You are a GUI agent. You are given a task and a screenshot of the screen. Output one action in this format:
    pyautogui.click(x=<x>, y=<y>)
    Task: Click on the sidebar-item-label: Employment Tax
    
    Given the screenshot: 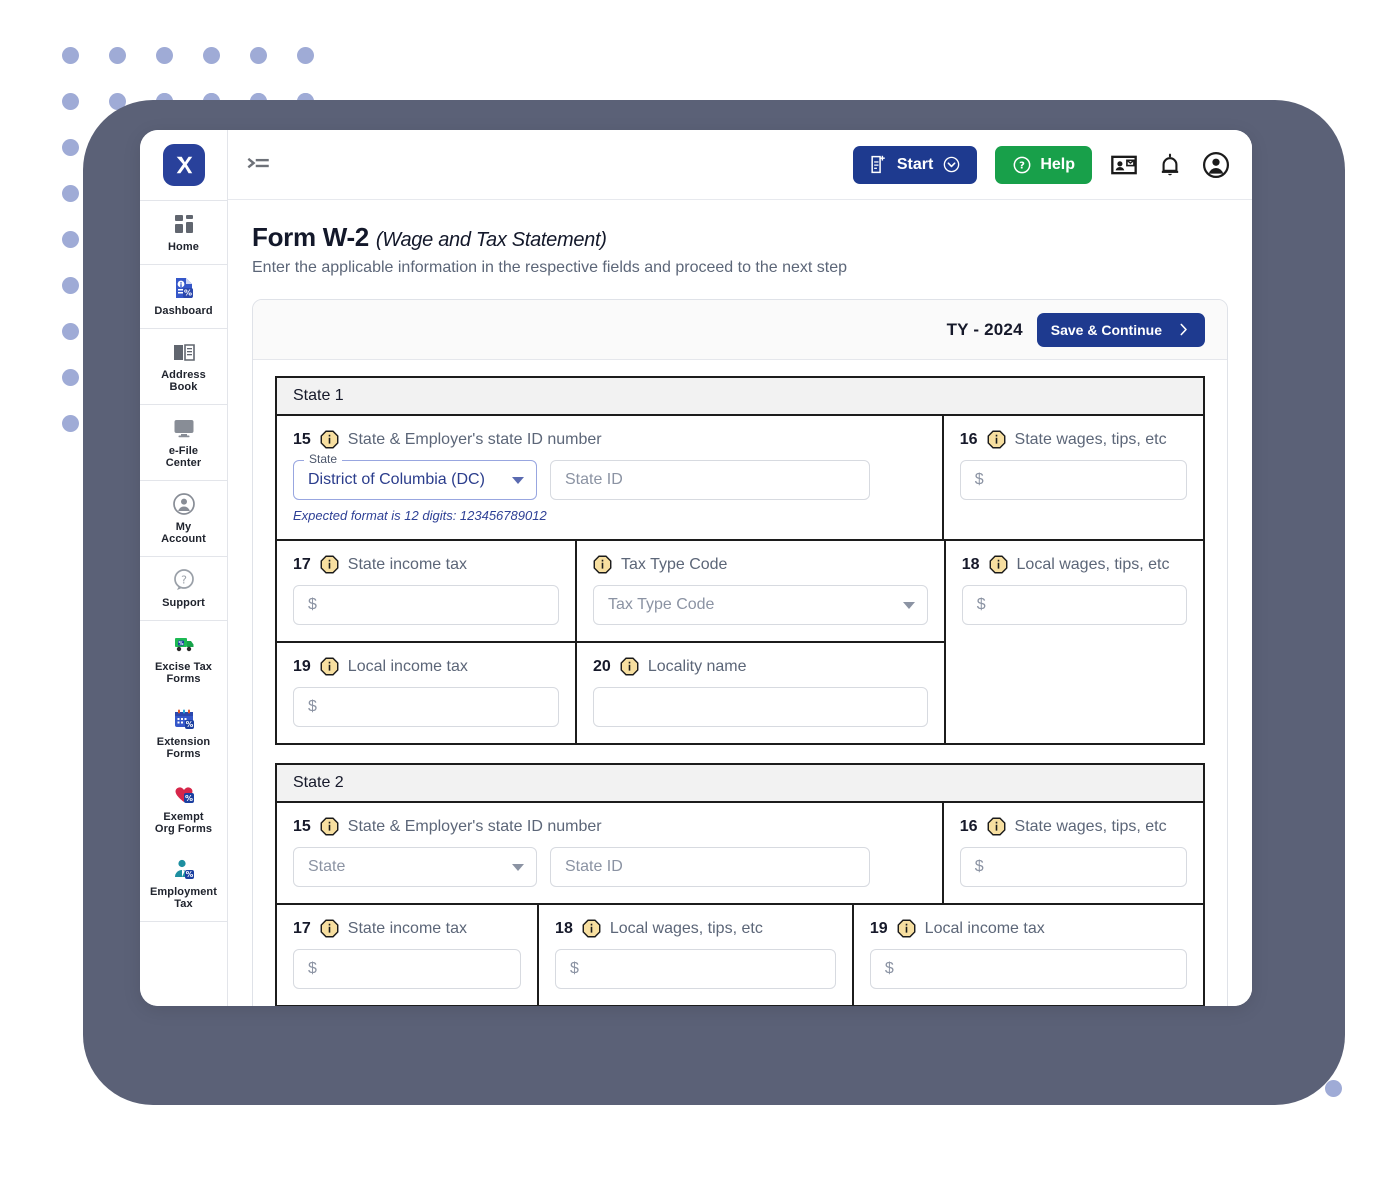 What is the action you would take?
    pyautogui.click(x=183, y=898)
    